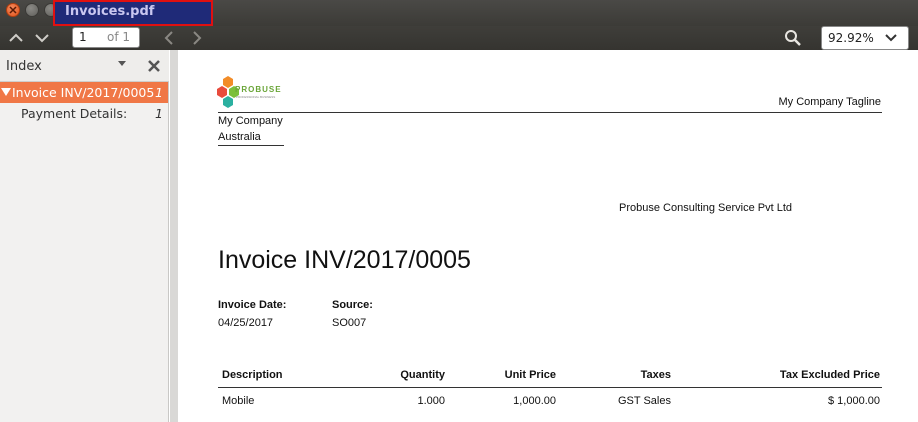 The height and width of the screenshot is (422, 918). Describe the element at coordinates (258, 89) in the screenshot. I see `logo-wordmark: PROBUSE` at that location.